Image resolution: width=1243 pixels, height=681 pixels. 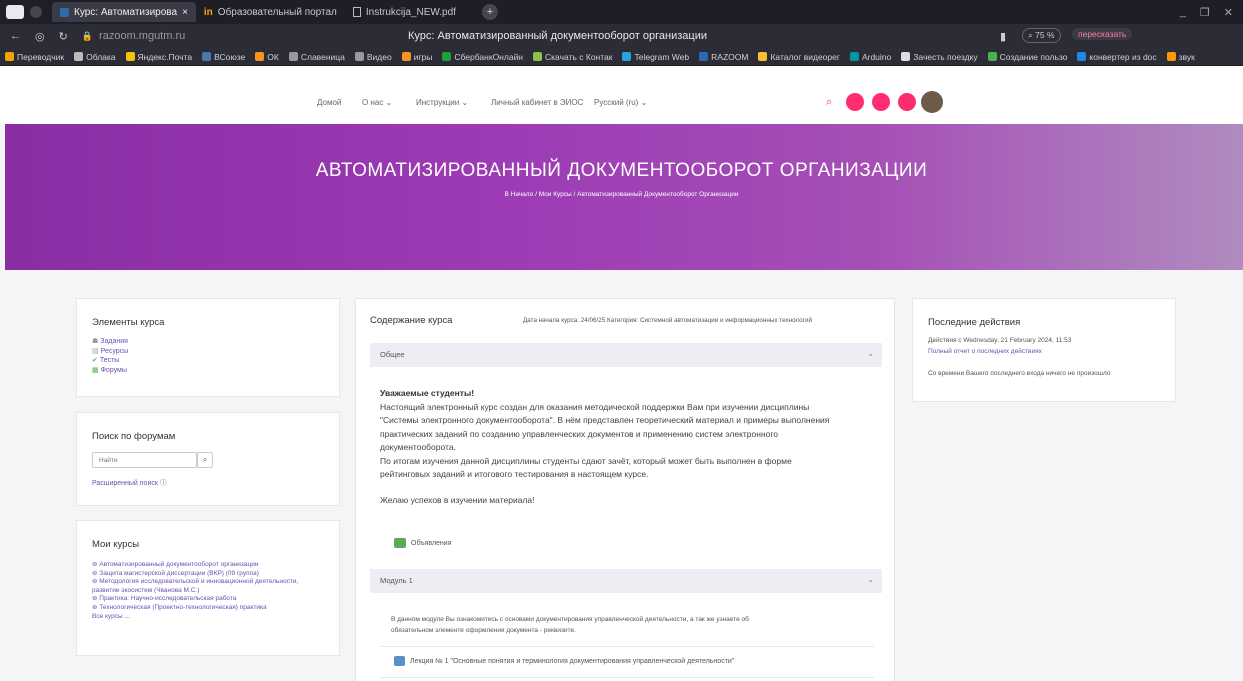 What do you see at coordinates (1045, 35) in the screenshot?
I see `zoom-value: 75 %` at bounding box center [1045, 35].